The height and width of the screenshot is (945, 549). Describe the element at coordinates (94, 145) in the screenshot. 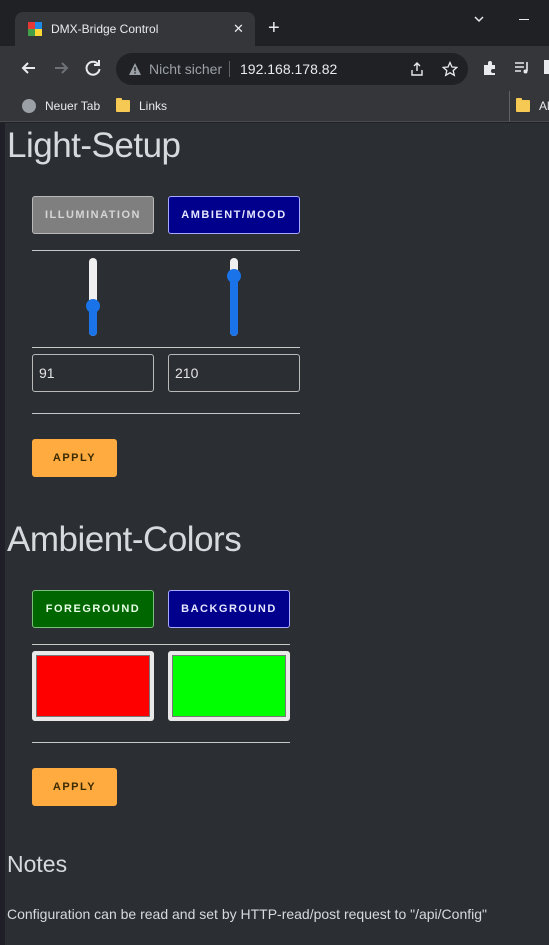

I see `light-setup-title: Light-Setup` at that location.